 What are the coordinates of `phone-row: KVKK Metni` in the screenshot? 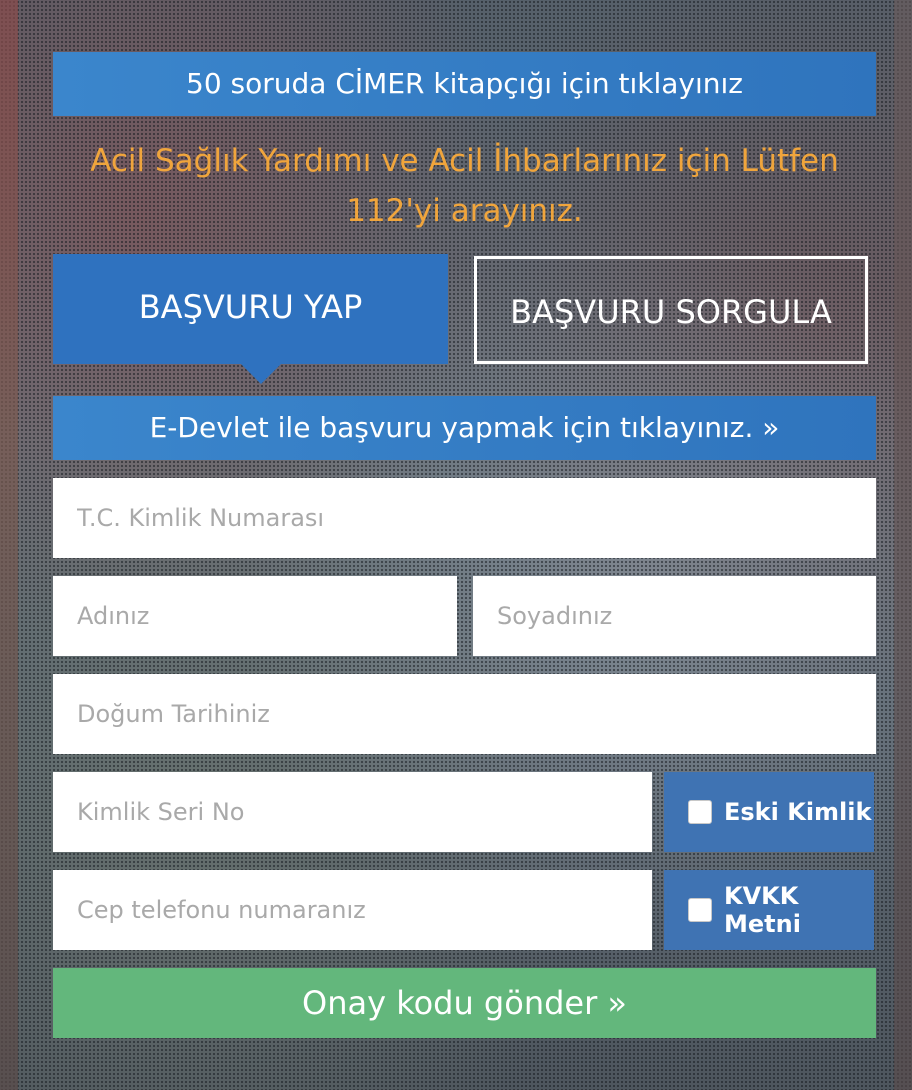 It's located at (464, 910).